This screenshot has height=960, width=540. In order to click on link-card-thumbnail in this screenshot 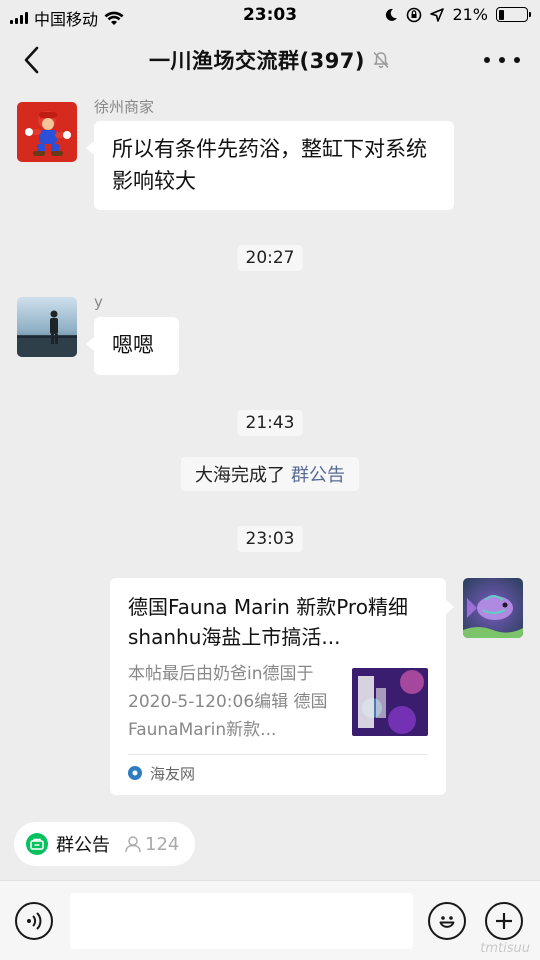, I will do `click(390, 702)`.